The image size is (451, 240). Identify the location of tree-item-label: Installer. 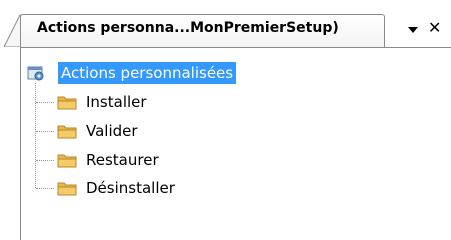
(116, 102).